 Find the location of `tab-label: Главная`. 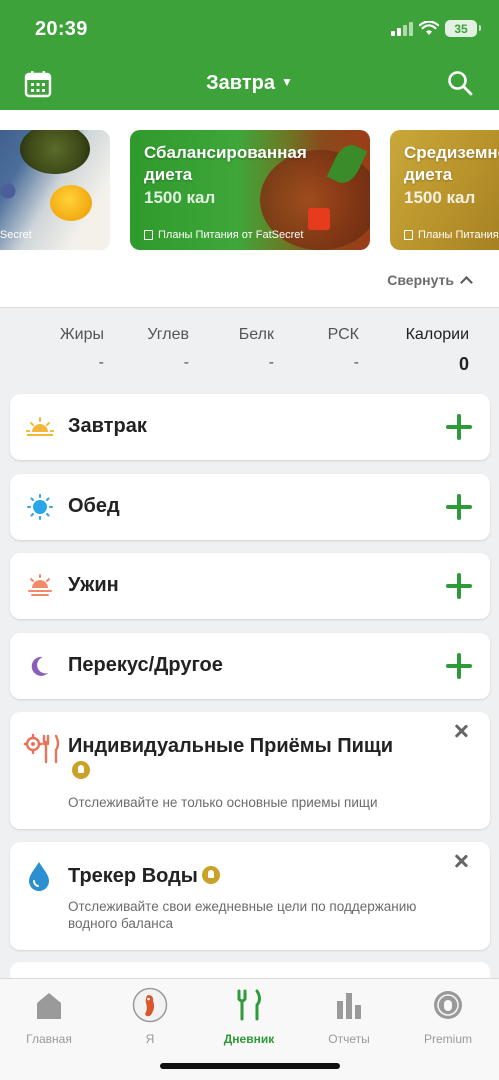

tab-label: Главная is located at coordinates (49, 1039).